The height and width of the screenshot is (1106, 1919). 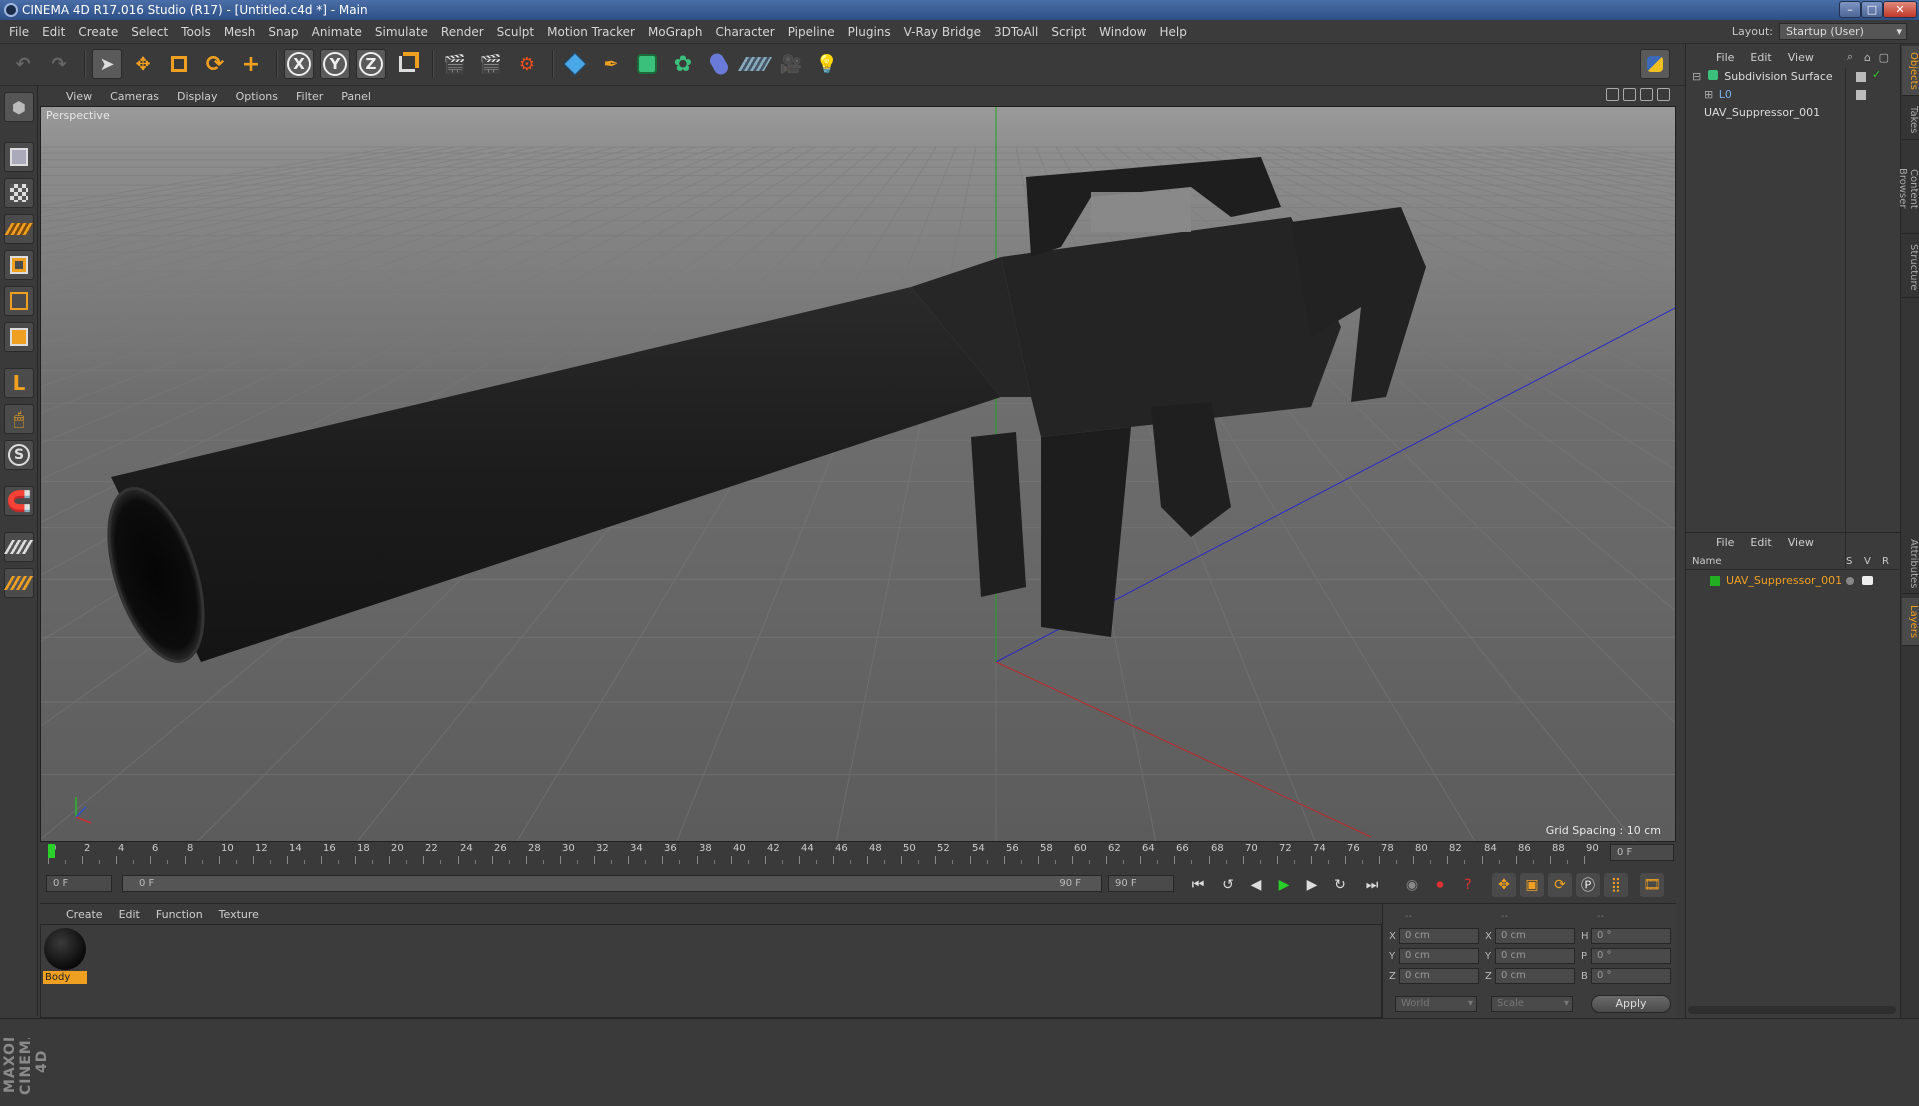 What do you see at coordinates (129, 914) in the screenshot?
I see `material-menu-edit: Edit` at bounding box center [129, 914].